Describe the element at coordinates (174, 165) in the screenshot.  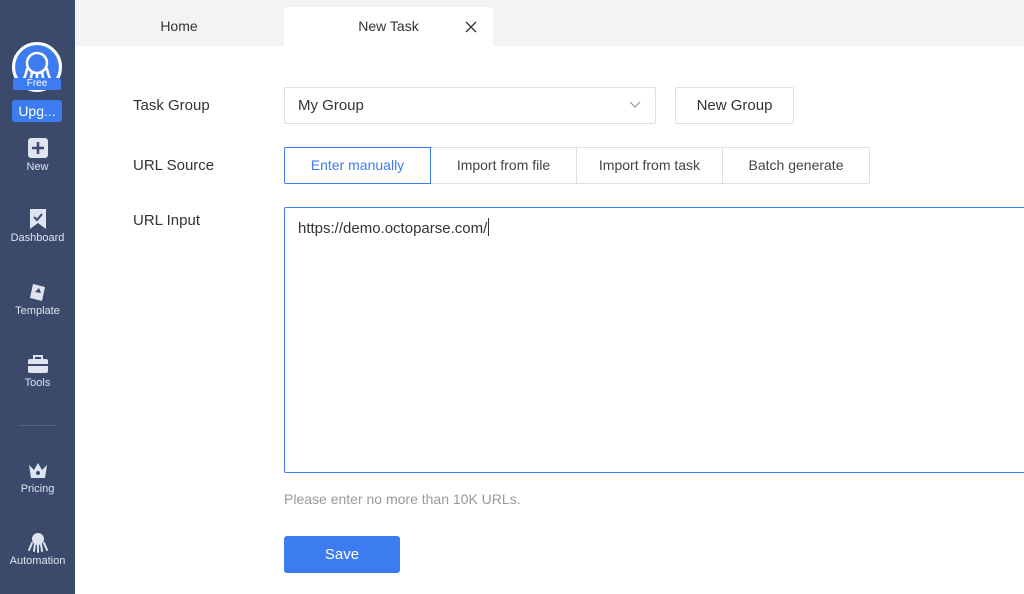
I see `url-source-label: URL Source` at that location.